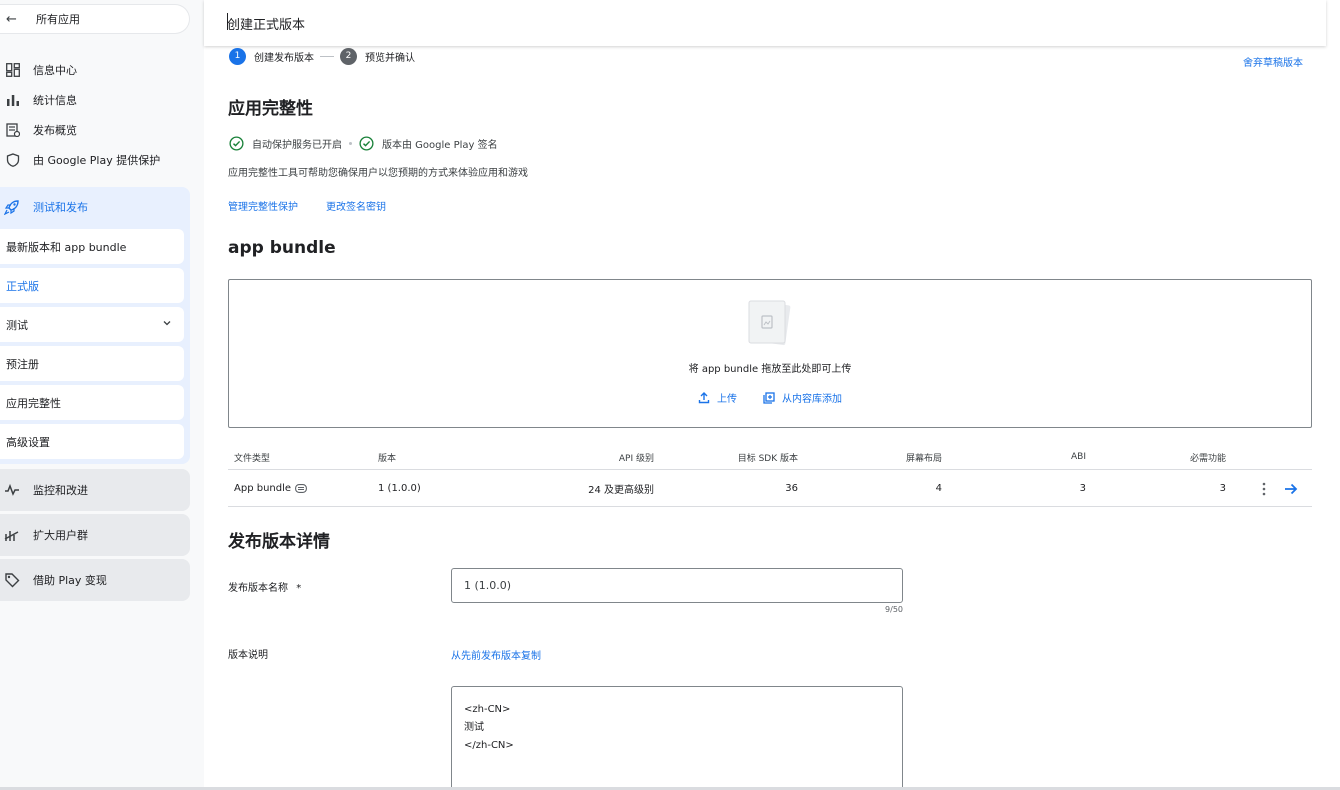 This screenshot has height=790, width=1340. Describe the element at coordinates (55, 130) in the screenshot. I see `sidebar-item-label: 发布概览` at that location.